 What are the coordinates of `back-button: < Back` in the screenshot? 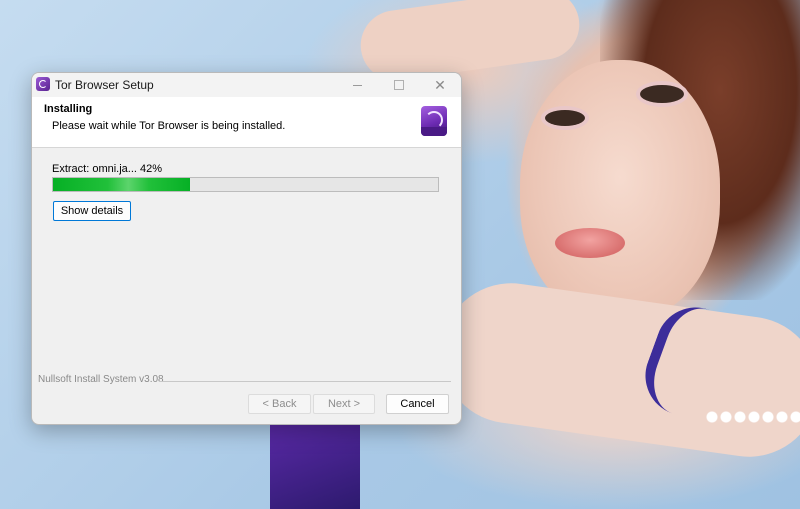 It's located at (279, 404).